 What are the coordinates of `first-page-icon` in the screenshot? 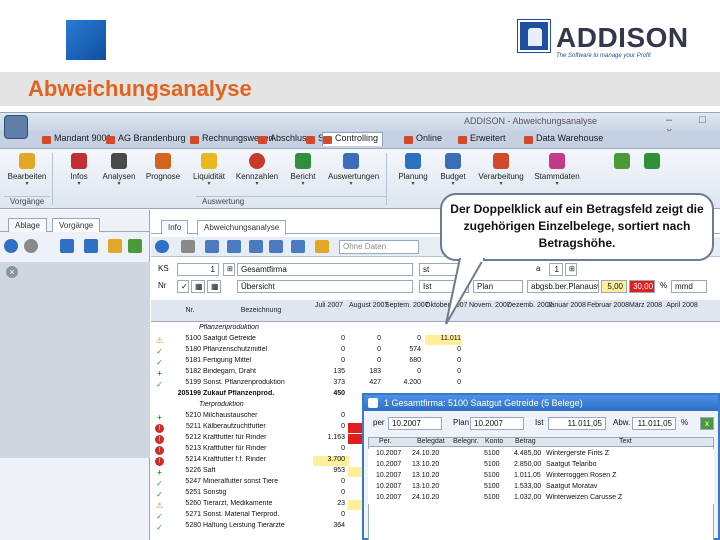 It's located at (234, 246).